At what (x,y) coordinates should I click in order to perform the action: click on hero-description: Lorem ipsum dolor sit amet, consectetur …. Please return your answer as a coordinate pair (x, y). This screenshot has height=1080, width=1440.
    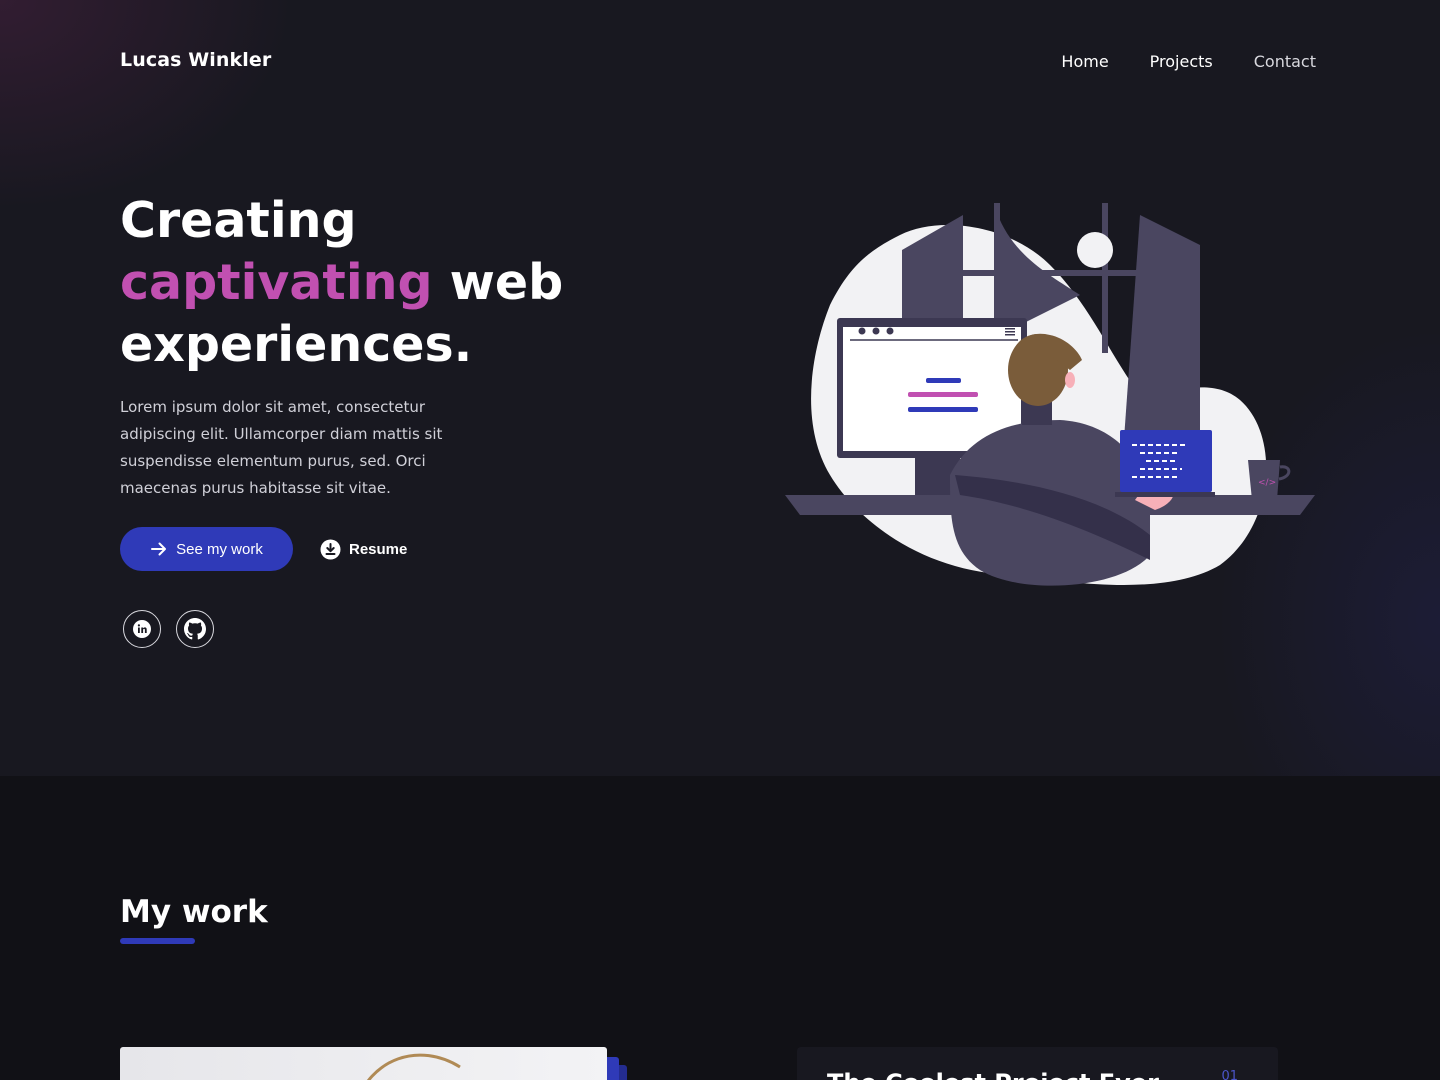
    Looking at the image, I should click on (281, 447).